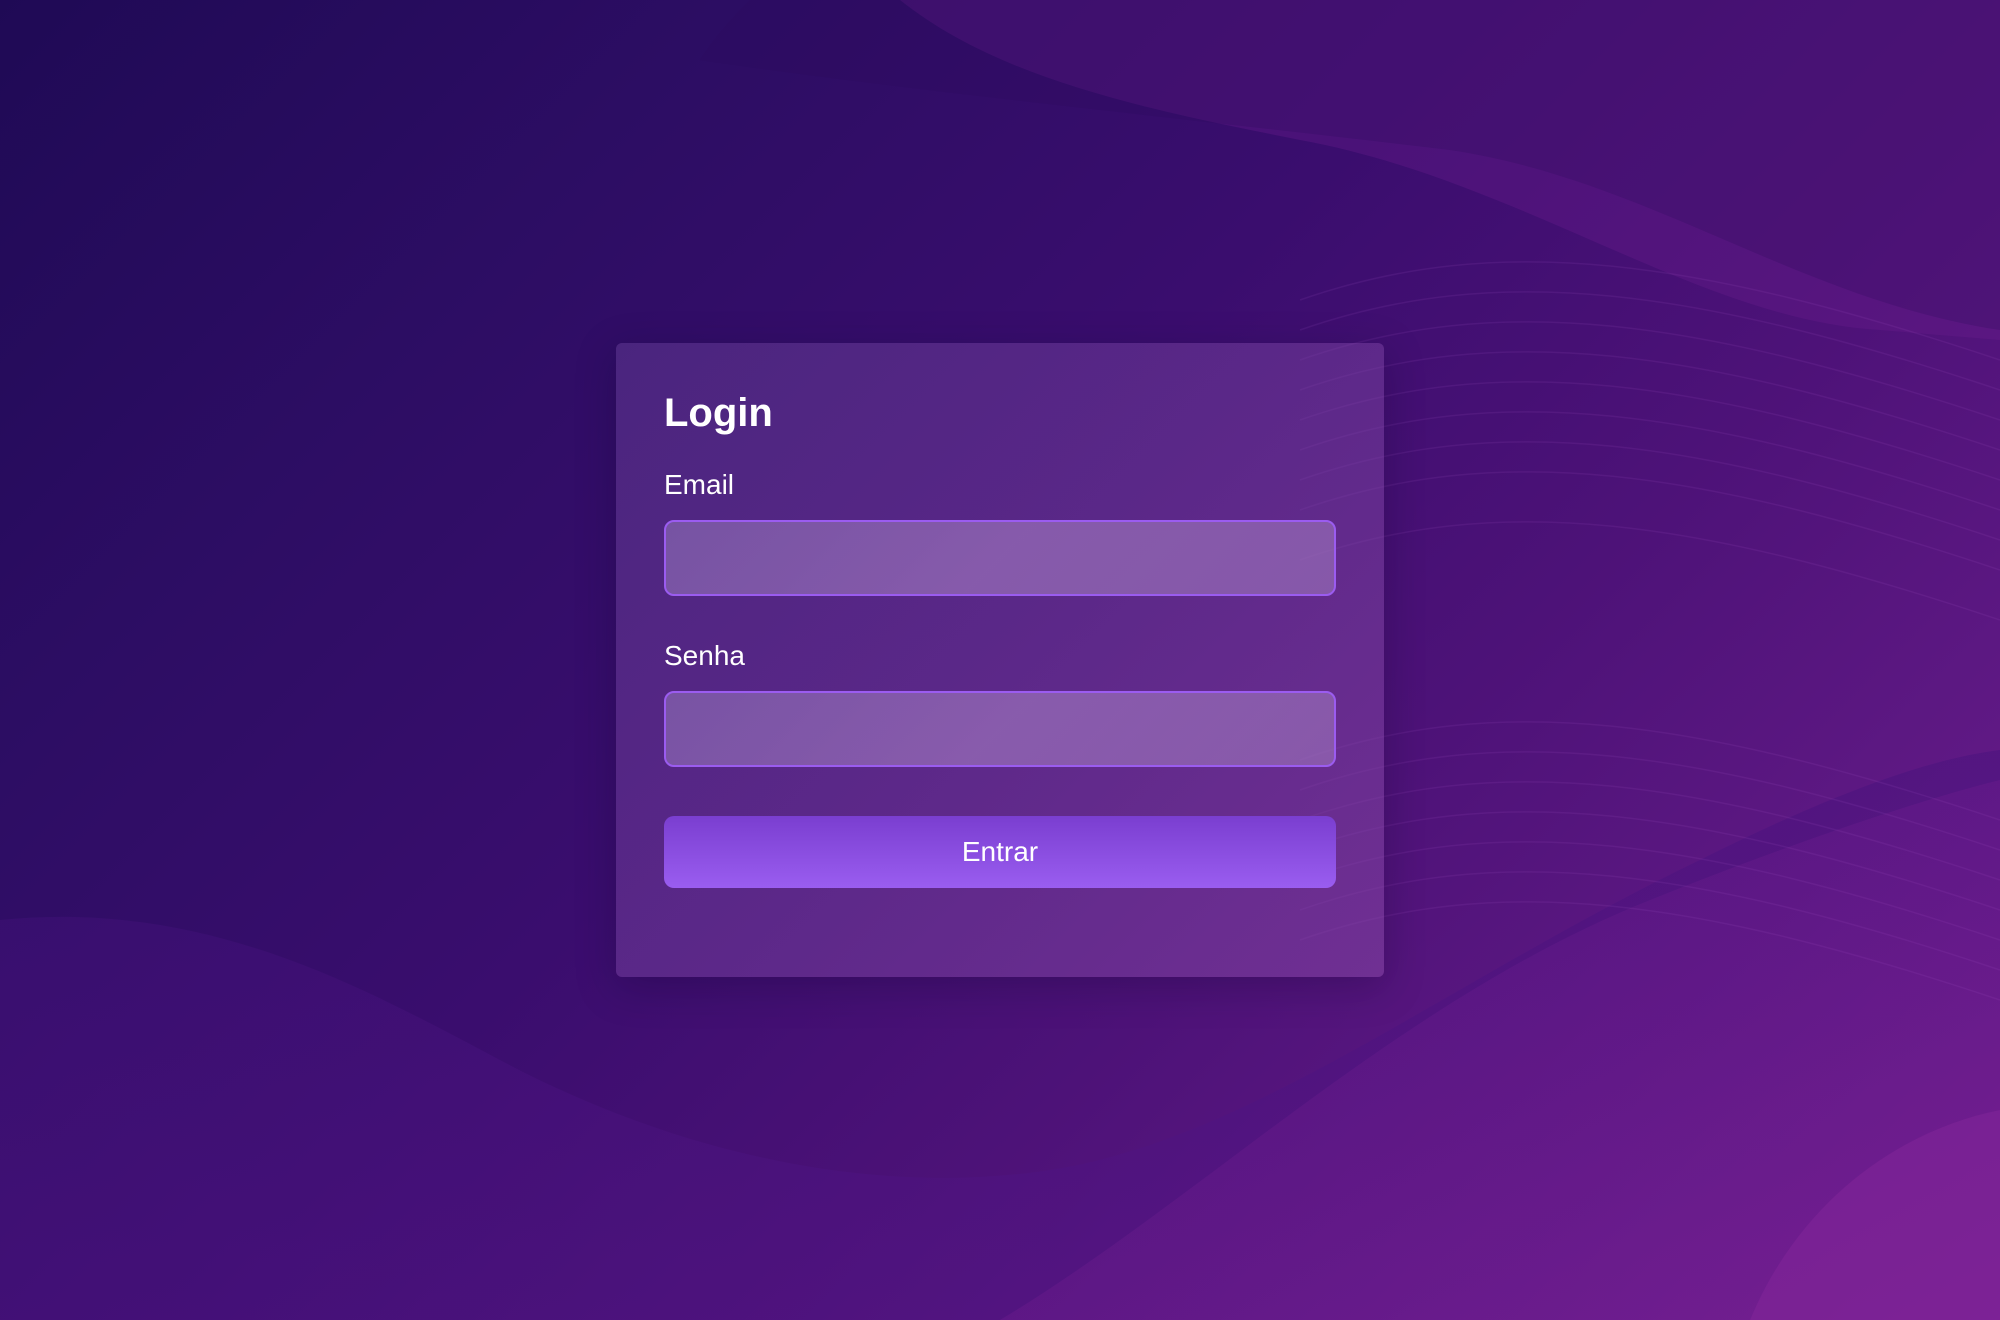 The height and width of the screenshot is (1320, 2000). What do you see at coordinates (704, 655) in the screenshot?
I see `password-label: Senha` at bounding box center [704, 655].